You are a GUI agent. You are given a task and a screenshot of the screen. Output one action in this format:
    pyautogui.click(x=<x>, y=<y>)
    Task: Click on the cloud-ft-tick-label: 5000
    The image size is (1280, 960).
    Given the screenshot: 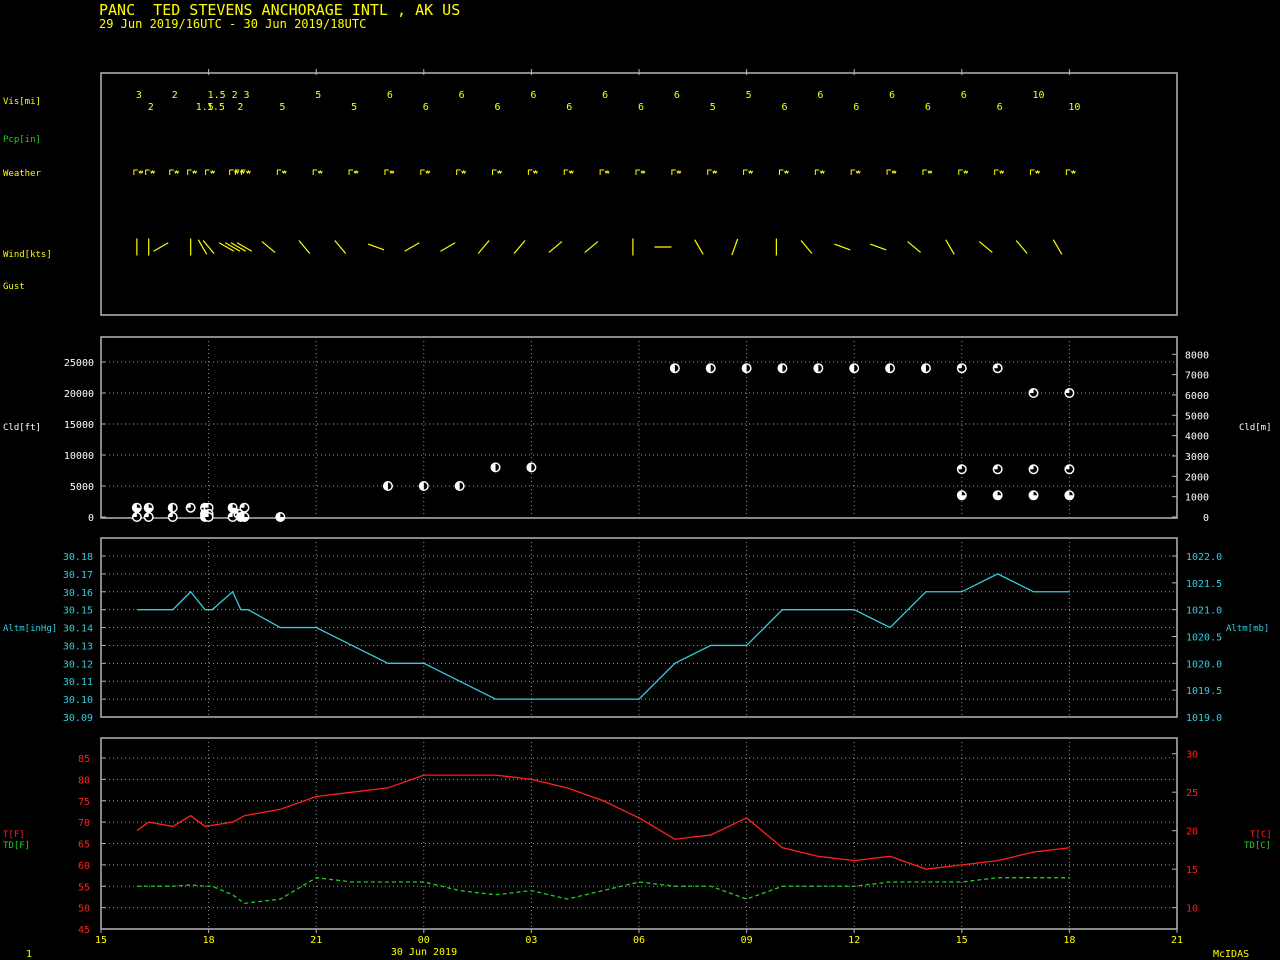 What is the action you would take?
    pyautogui.click(x=82, y=487)
    